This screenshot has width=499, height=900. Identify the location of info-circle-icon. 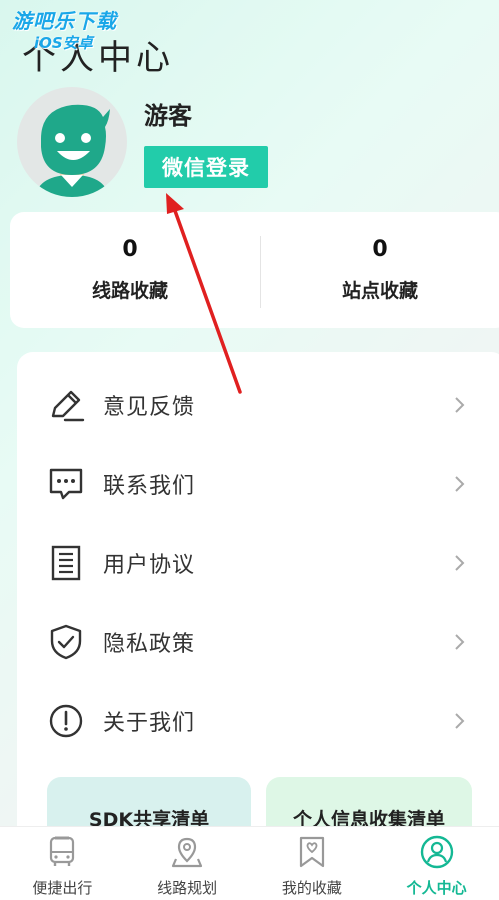
(66, 720).